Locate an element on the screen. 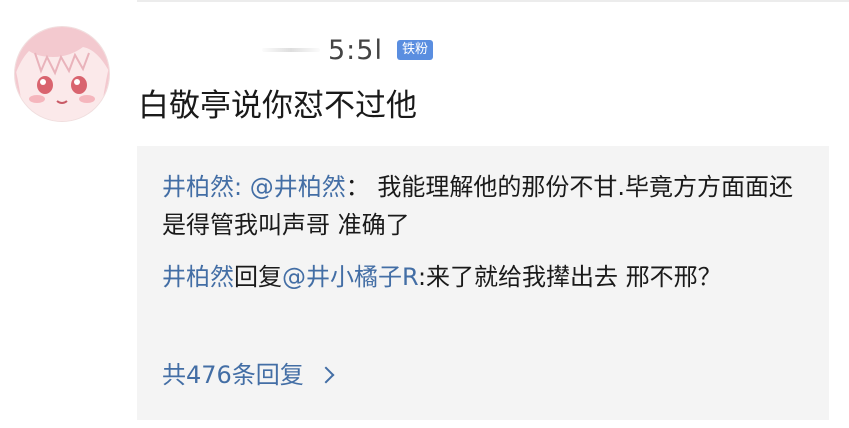 This screenshot has width=849, height=428. divider is located at coordinates (493, 1).